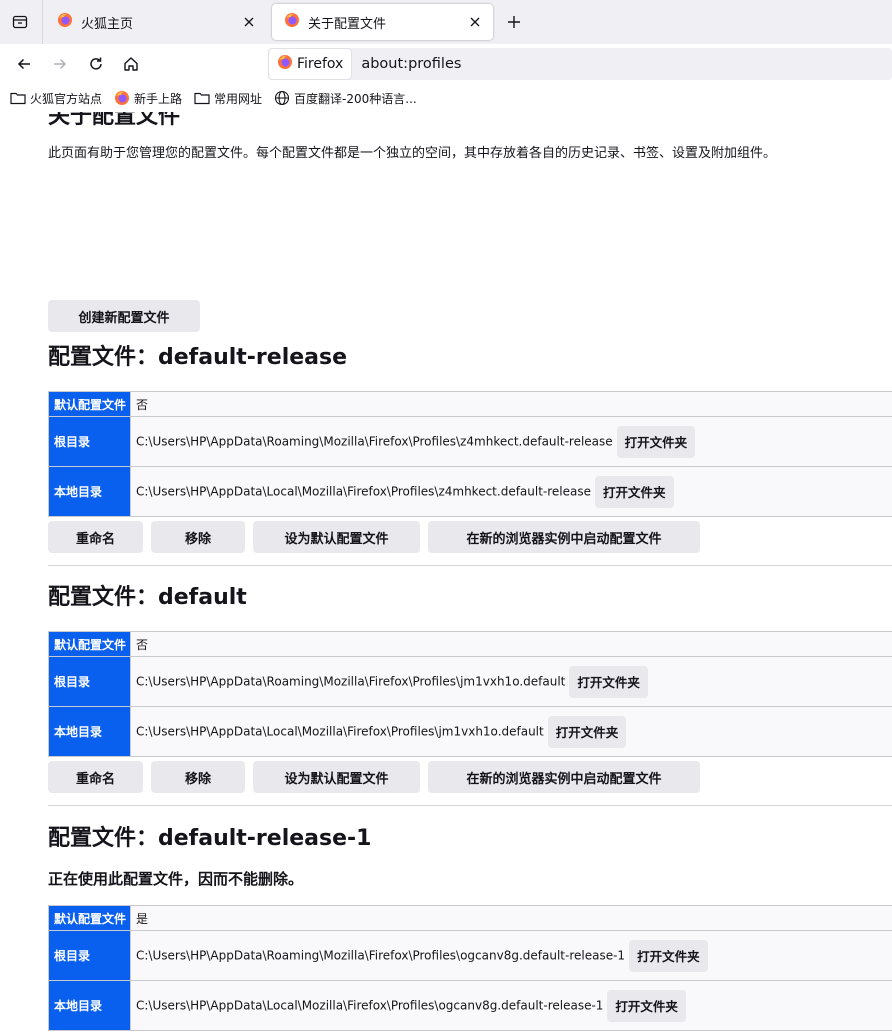  What do you see at coordinates (60, 64) in the screenshot?
I see `forward-arrow-icon` at bounding box center [60, 64].